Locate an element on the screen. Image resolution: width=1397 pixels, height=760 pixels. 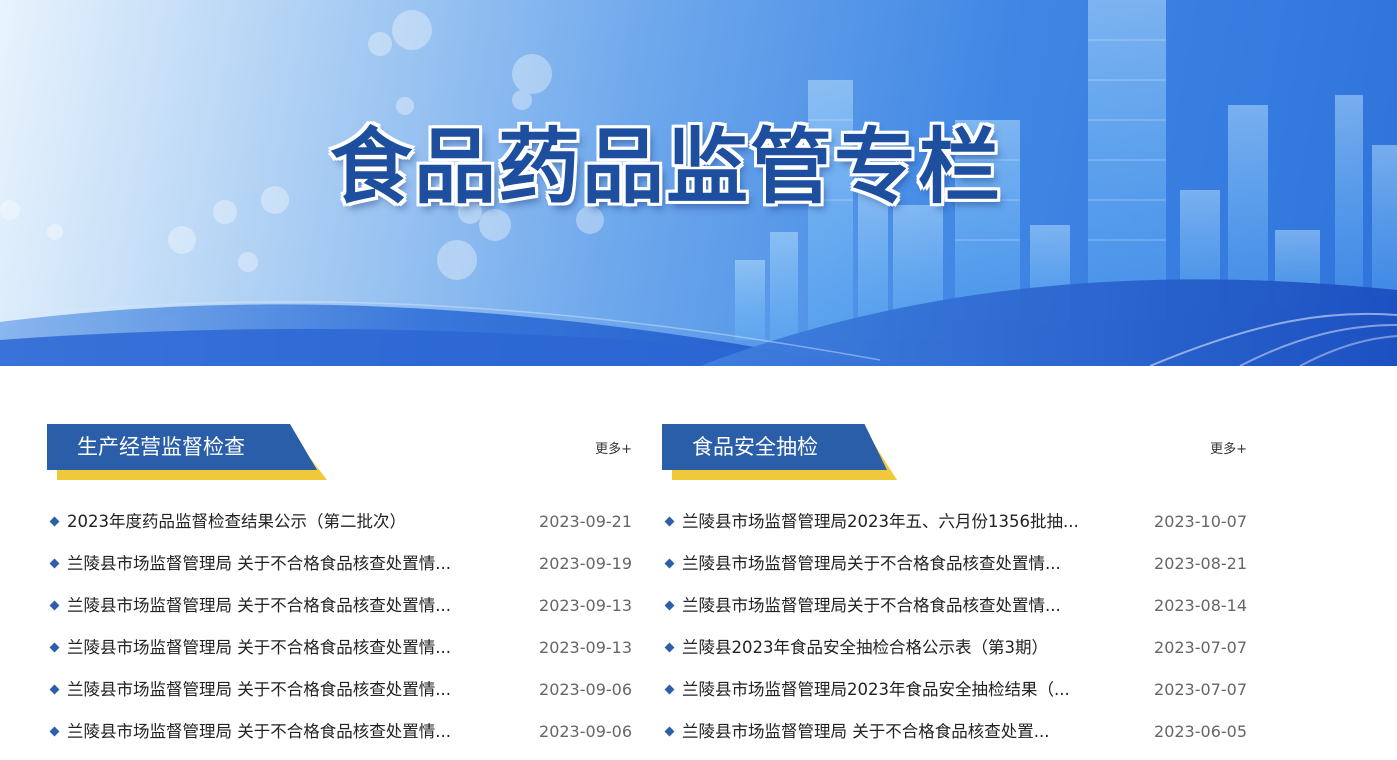
list-item: 2023年度药品监督检查结果公示（第二批次） 2023-09-21 is located at coordinates (339, 529).